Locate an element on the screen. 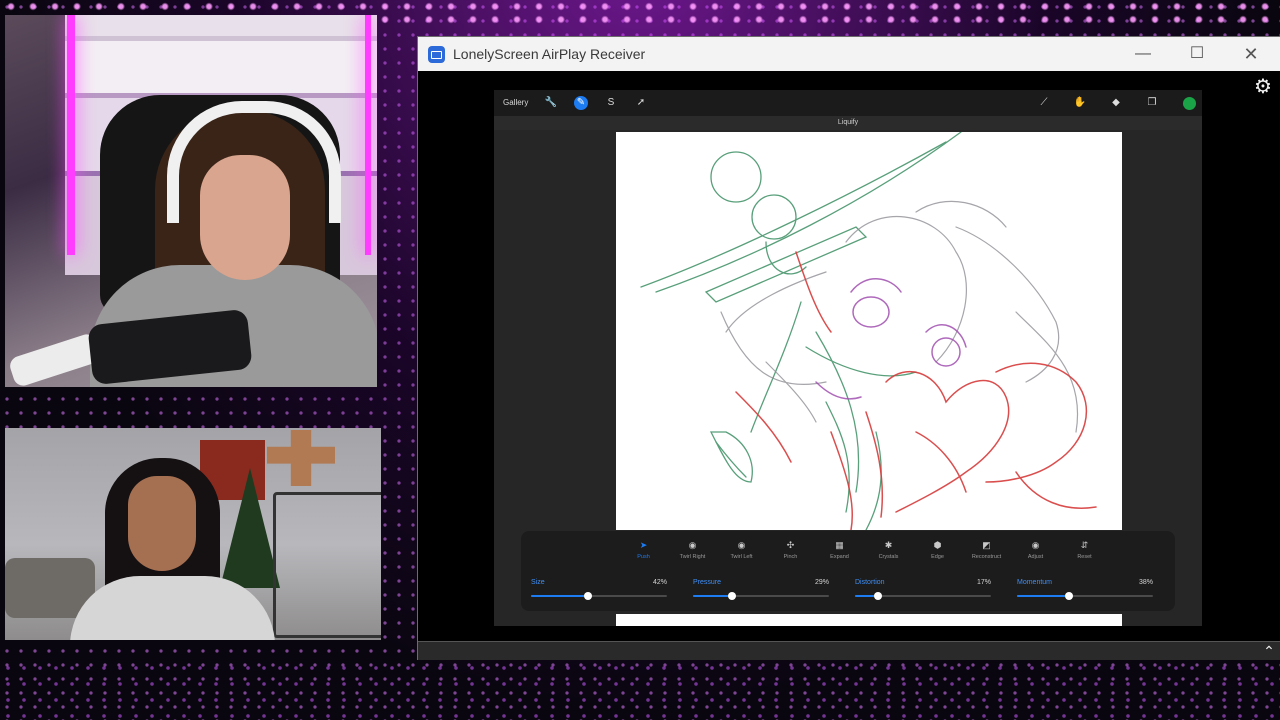 This screenshot has width=1280, height=720. wall-decoration is located at coordinates (301, 458).